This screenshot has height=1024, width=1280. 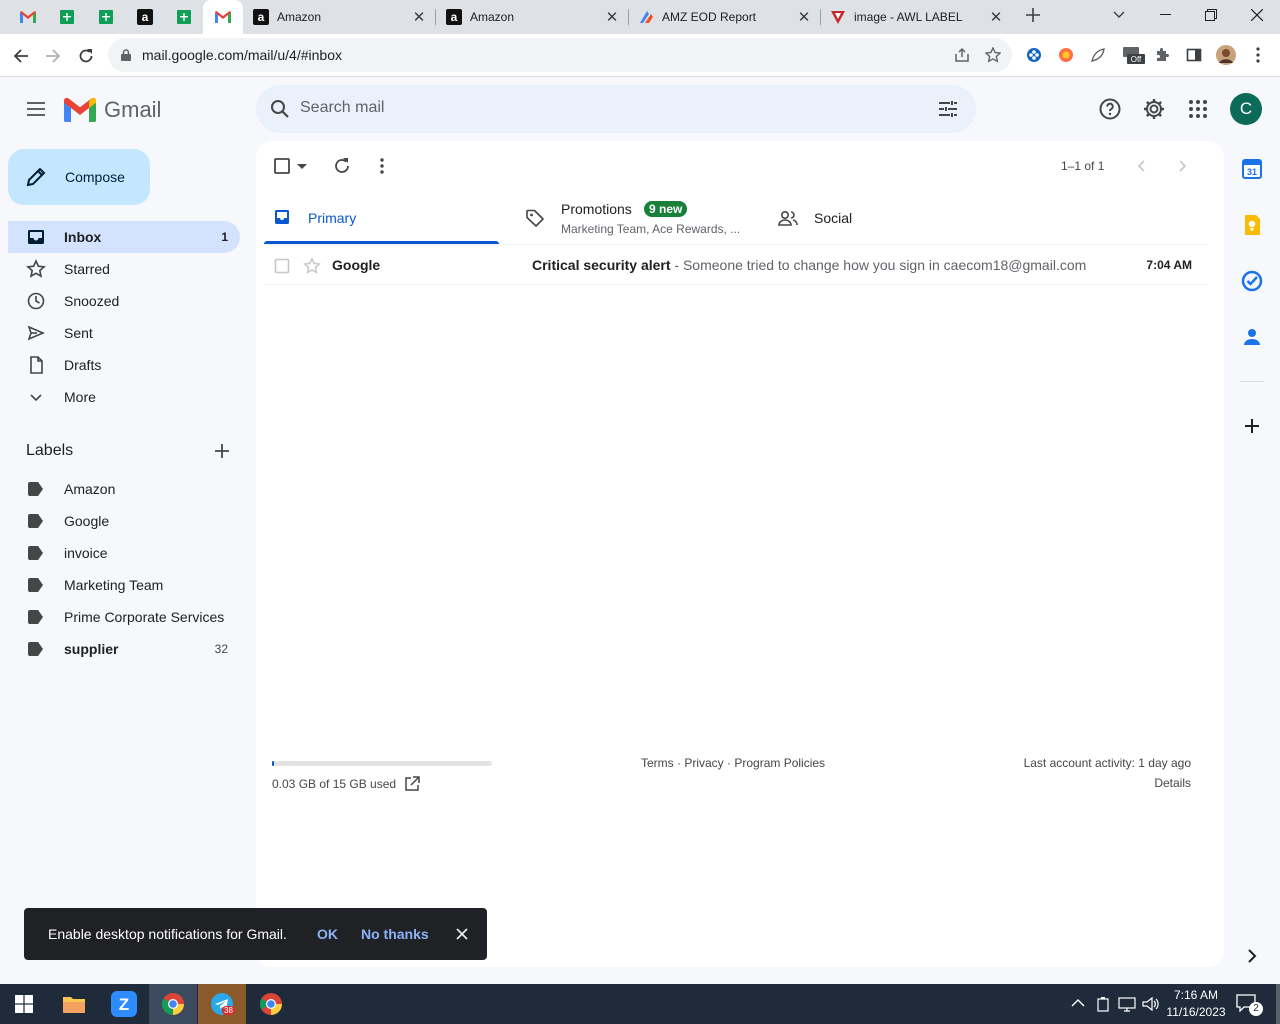 I want to click on pinned-tab-amazon: a, so click(x=145, y=17).